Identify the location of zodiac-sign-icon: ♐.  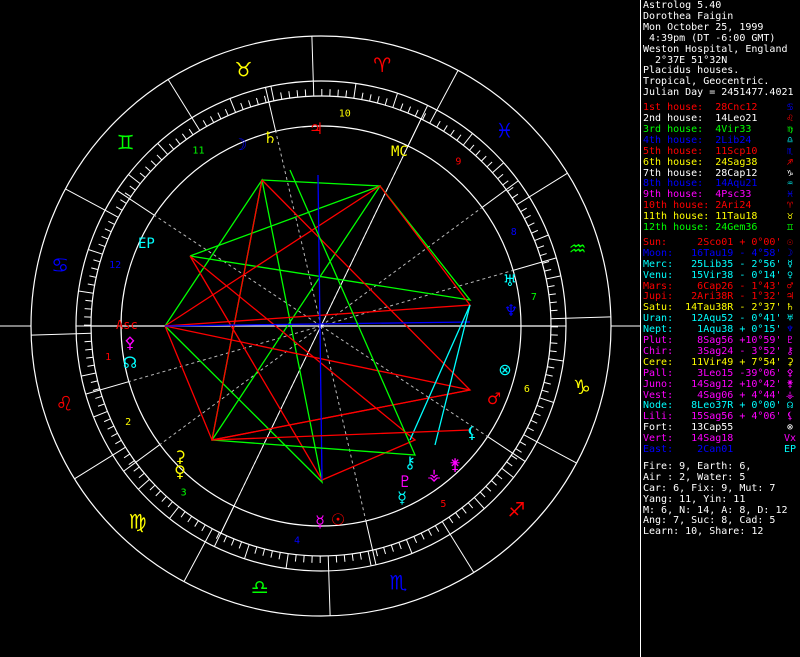
(516, 509).